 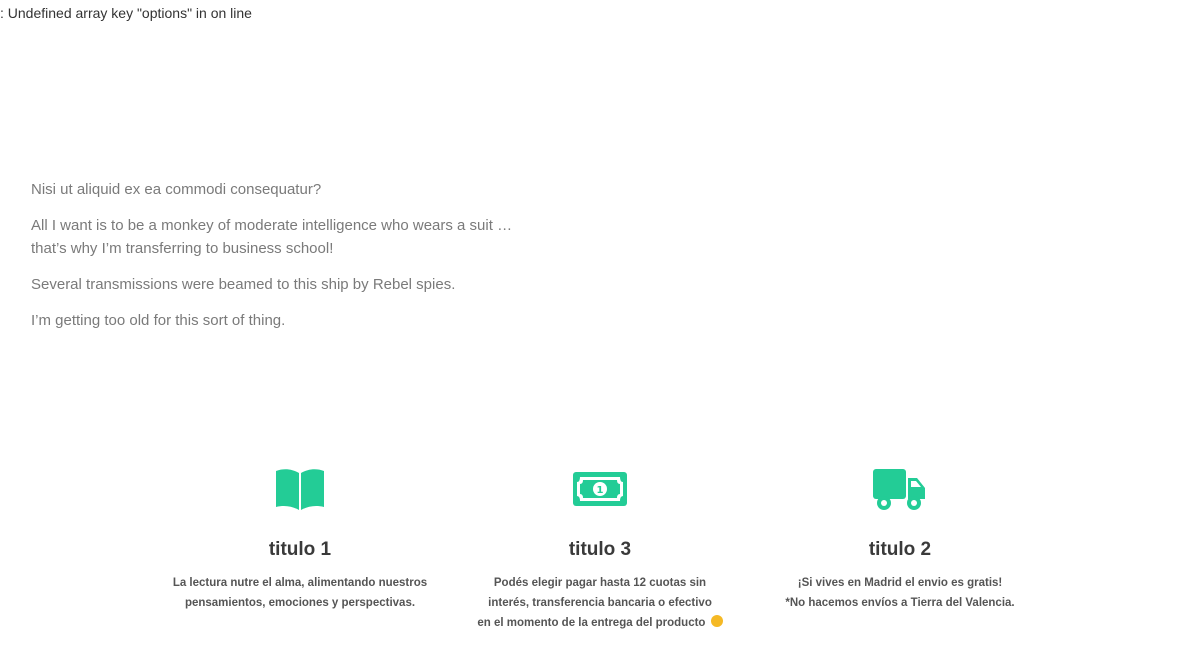 What do you see at coordinates (591, 623) in the screenshot?
I see `feature-payment-line-3: en el momento de la entrega del producto` at bounding box center [591, 623].